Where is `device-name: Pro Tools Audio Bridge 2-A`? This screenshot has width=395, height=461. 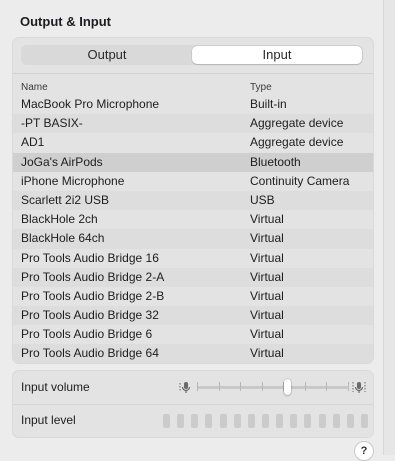
device-name: Pro Tools Audio Bridge 2-A is located at coordinates (93, 276).